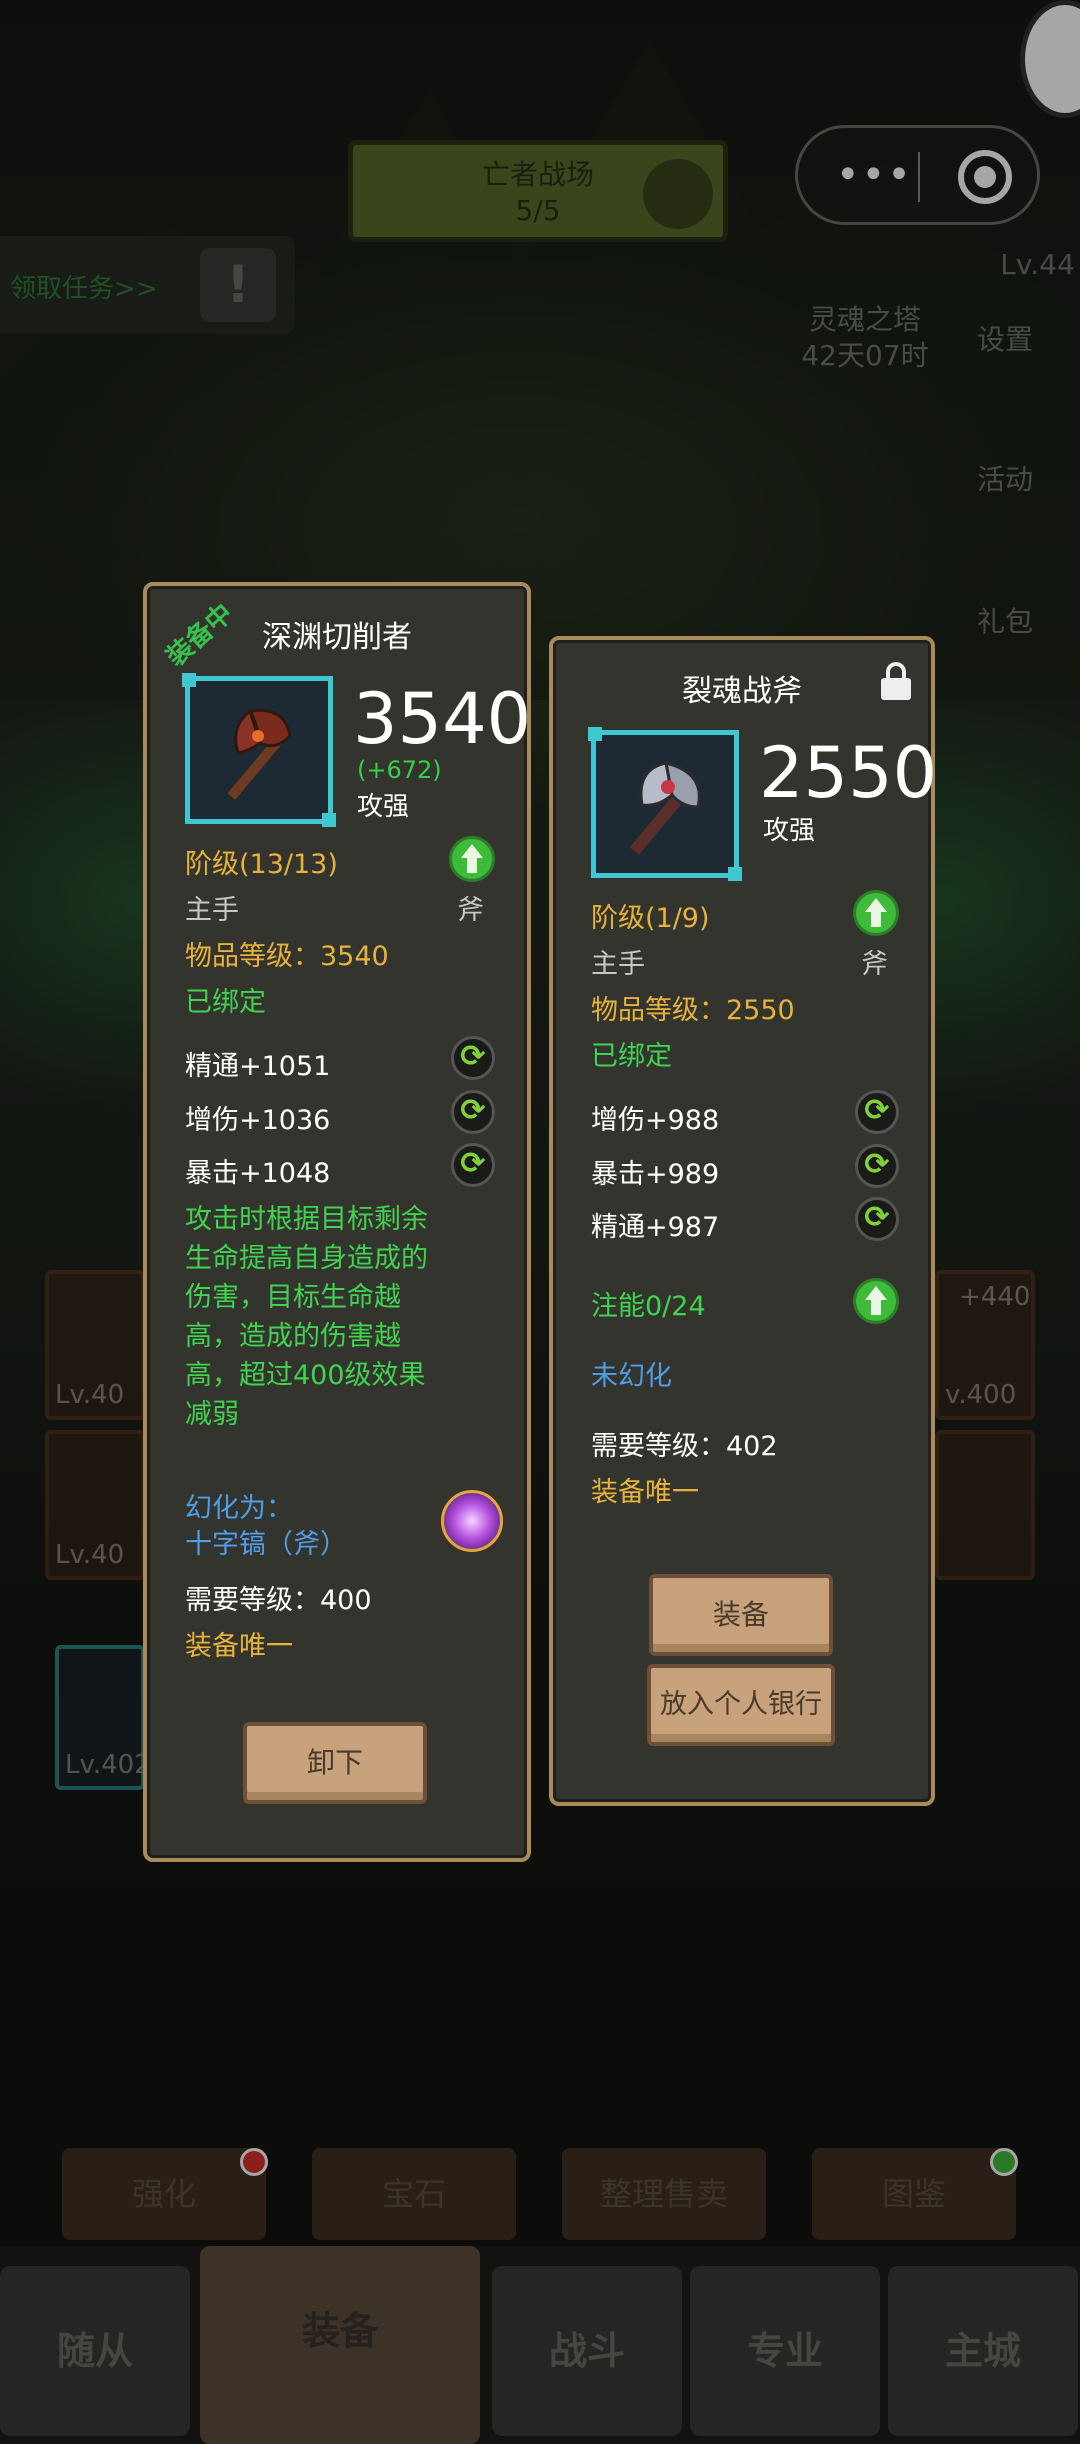 This screenshot has height=2444, width=1080. I want to click on power-bonus: (+672), so click(399, 770).